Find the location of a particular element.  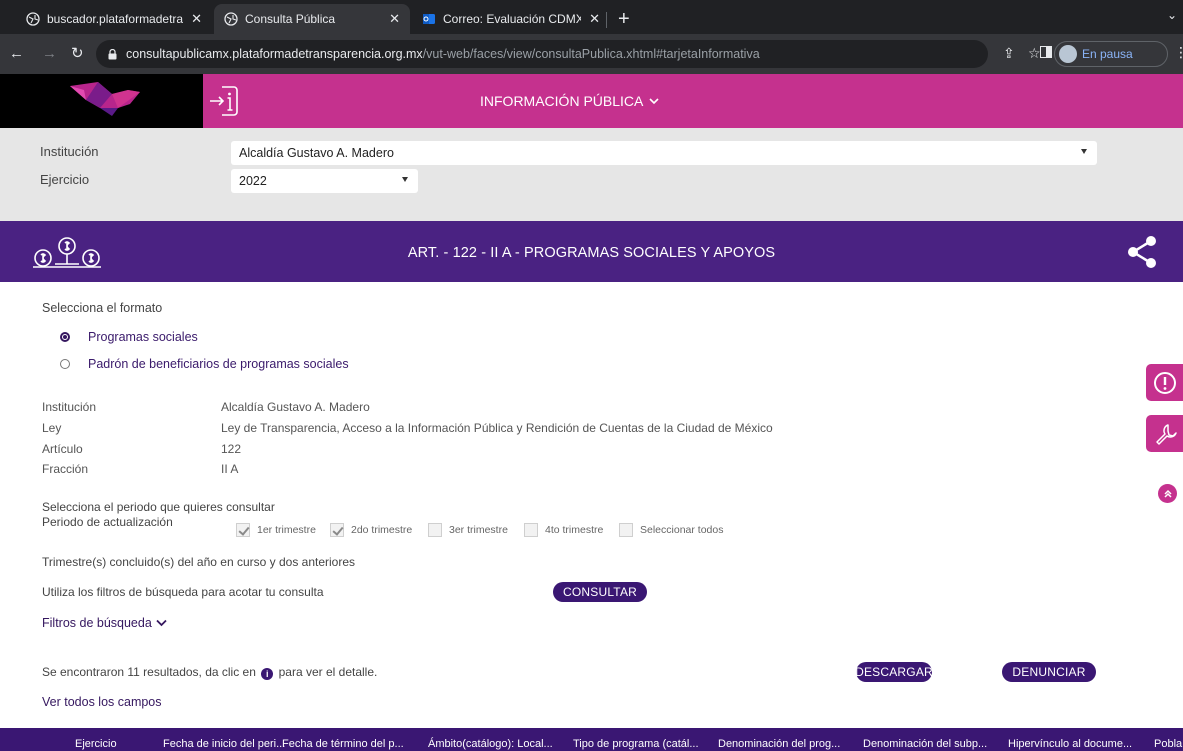

ejercicio-select-value: 2022 is located at coordinates (253, 181).